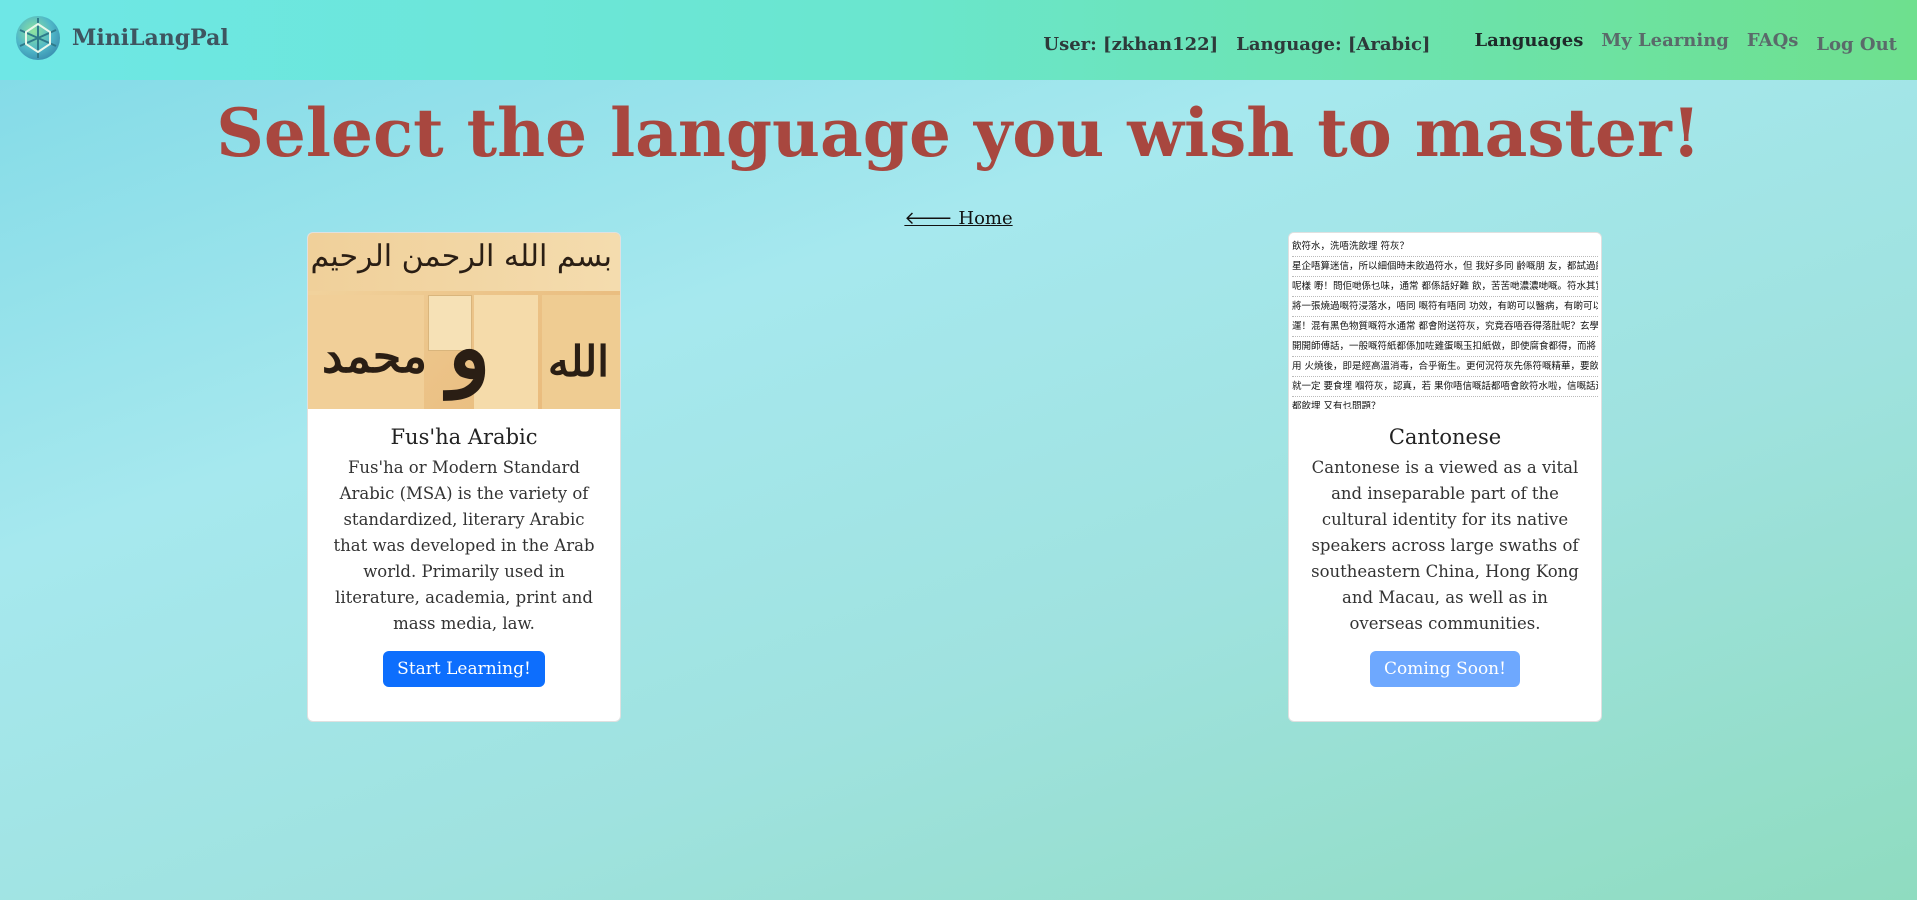 This screenshot has width=1917, height=900. Describe the element at coordinates (1528, 40) in the screenshot. I see `nav-link-languages: Languages` at that location.